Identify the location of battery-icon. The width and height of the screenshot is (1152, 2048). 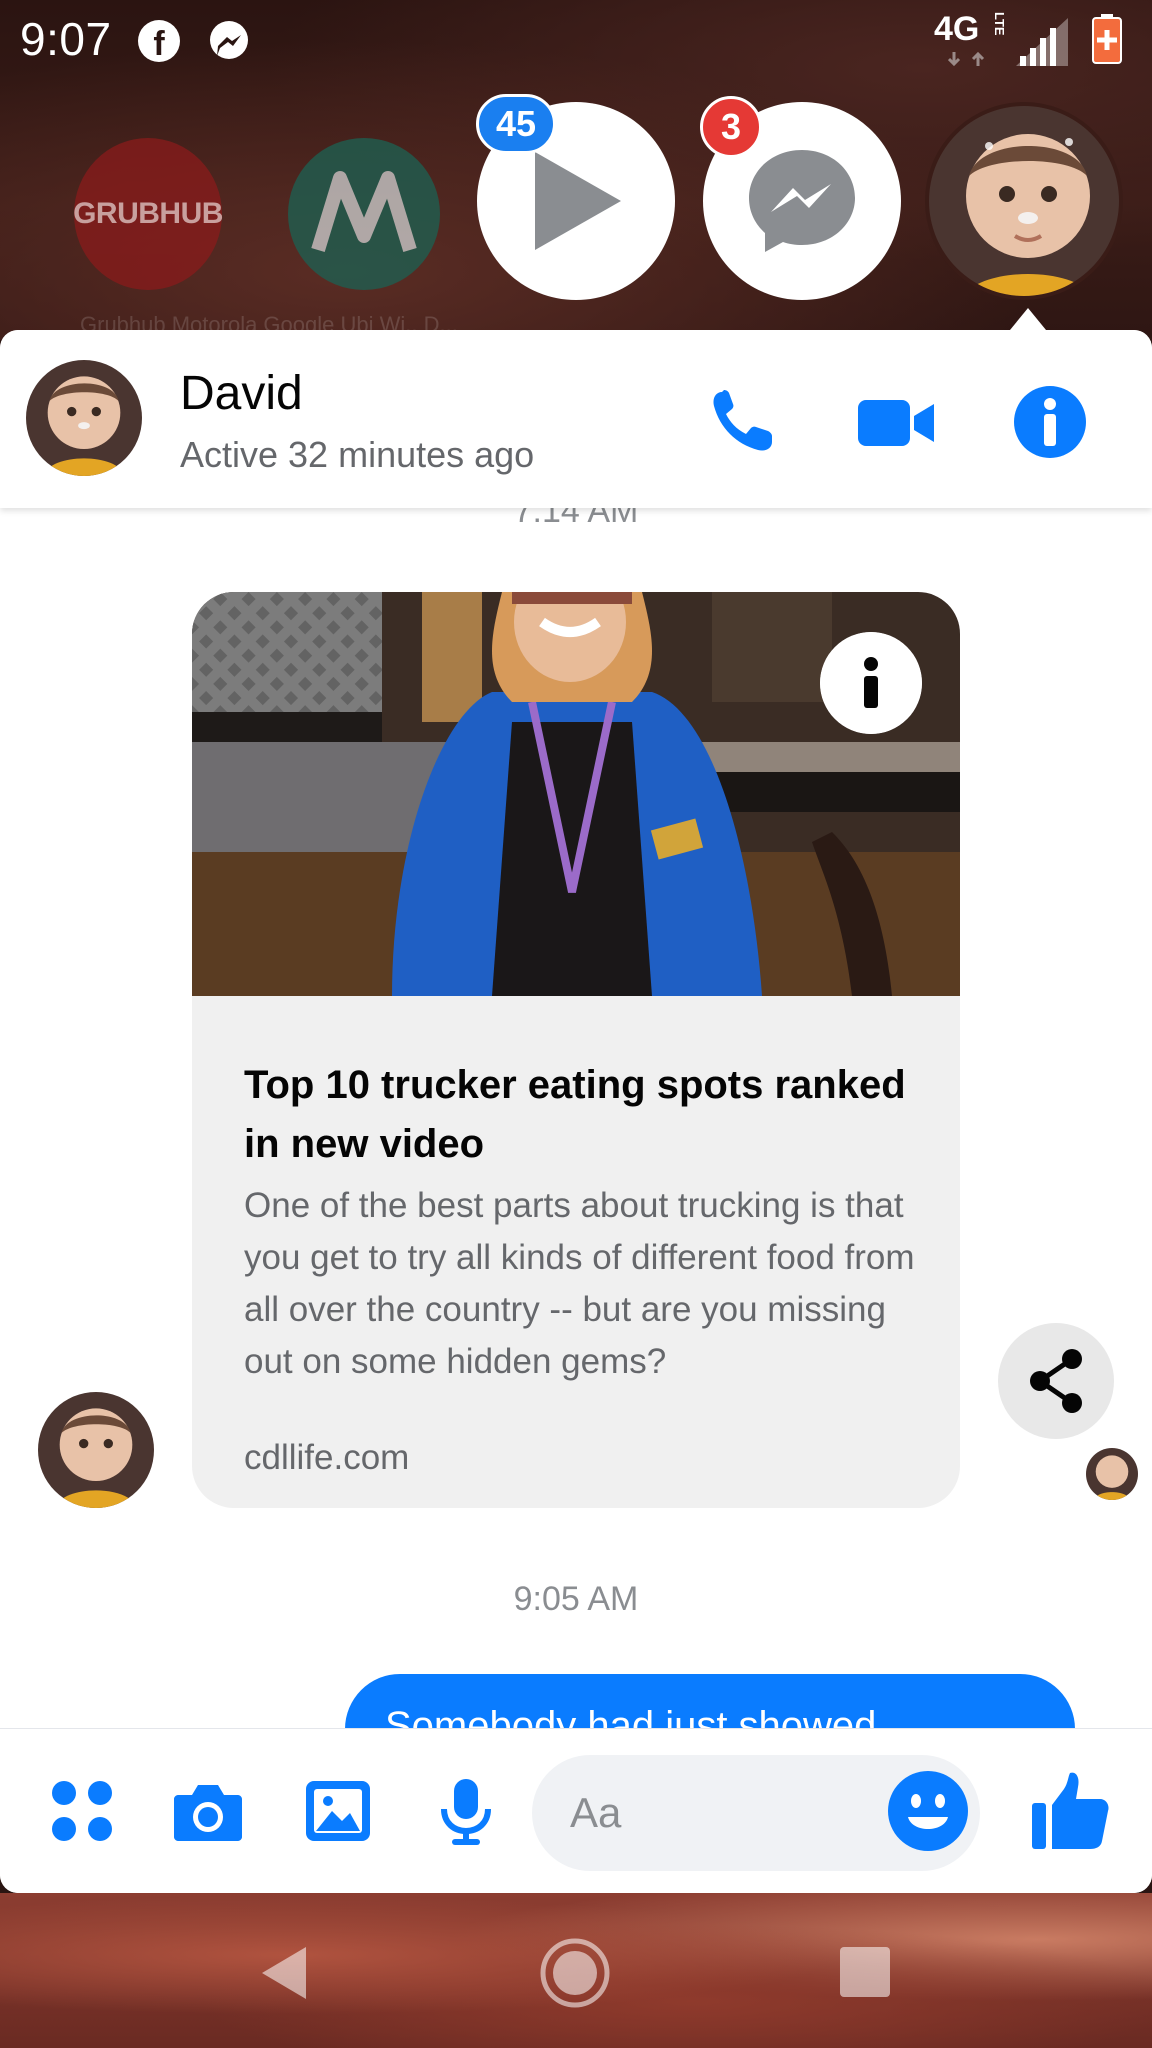
(1107, 39).